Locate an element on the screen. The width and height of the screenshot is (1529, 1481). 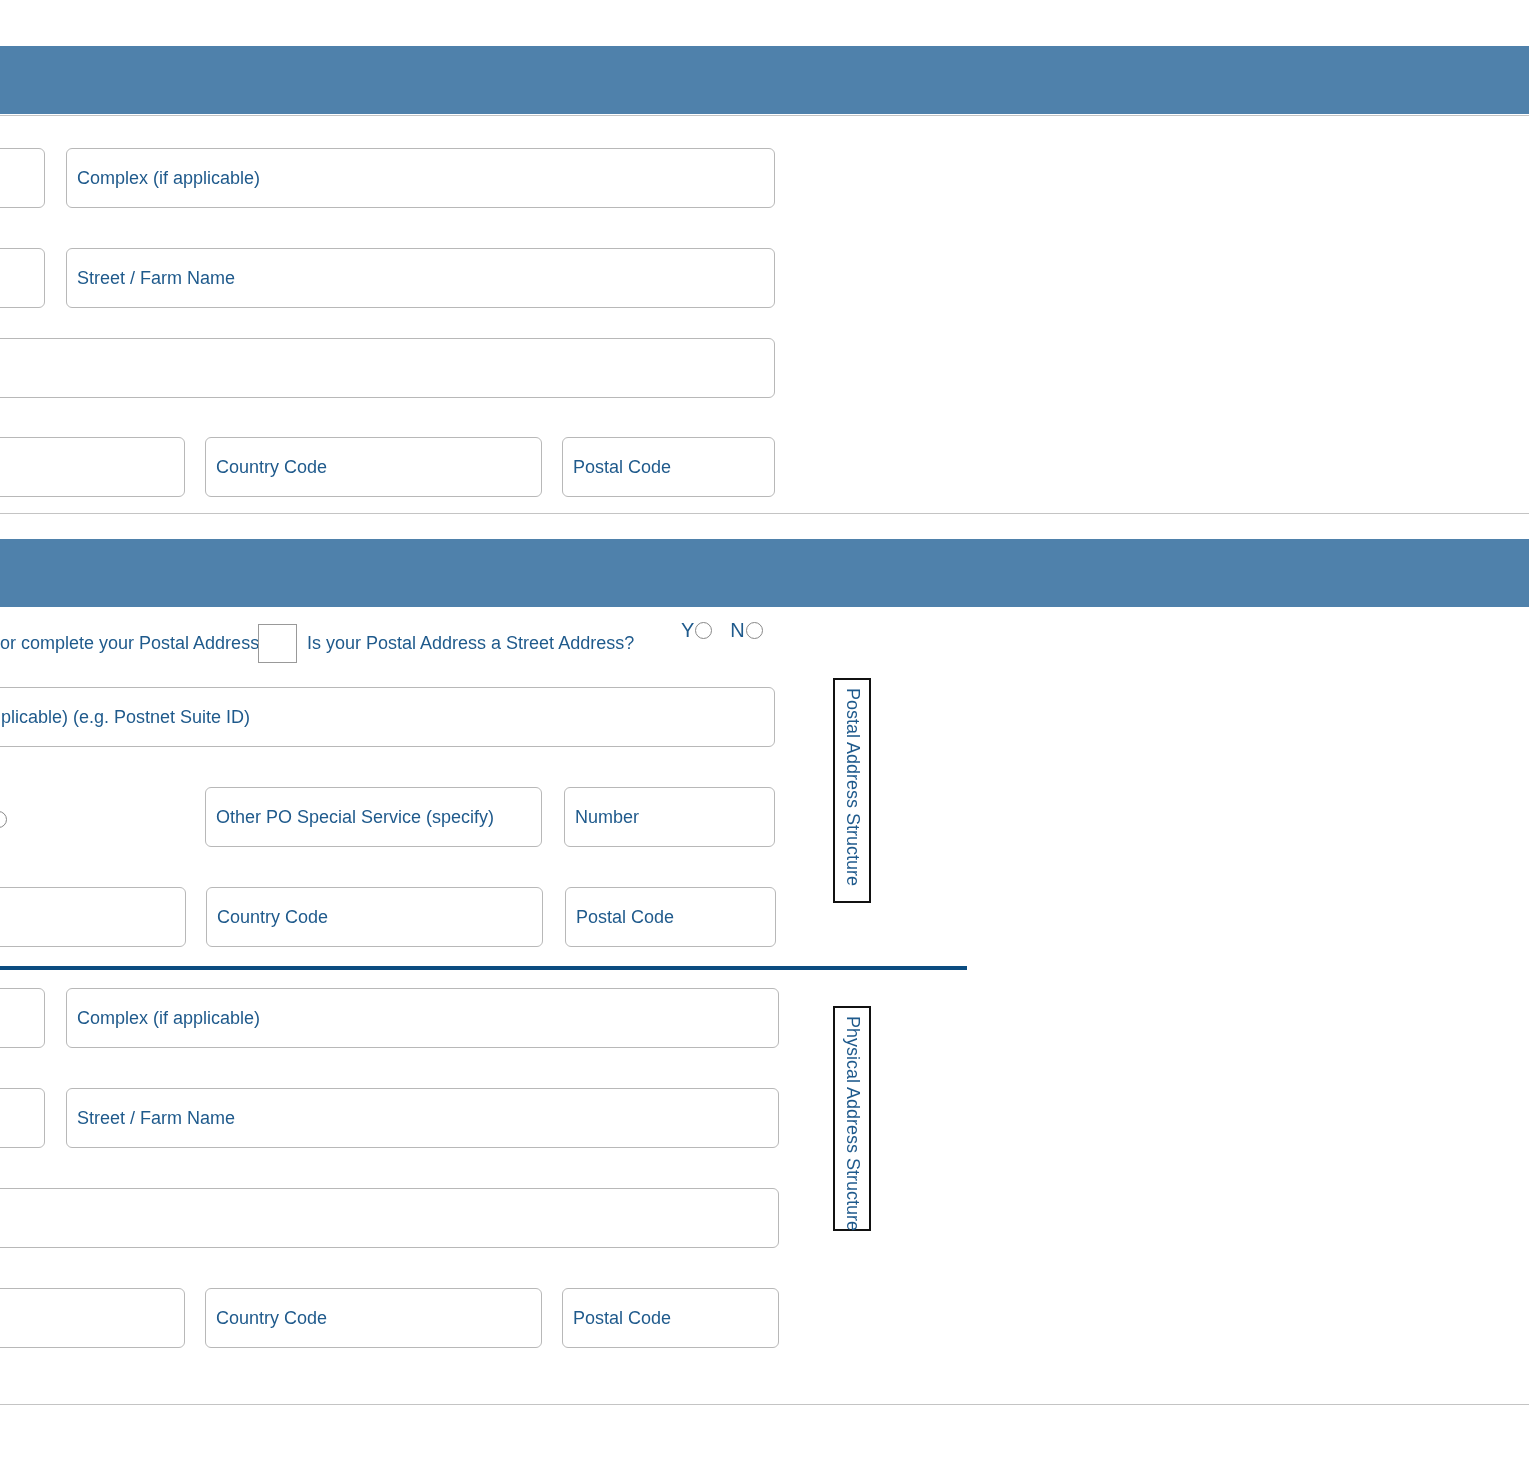
radio-option: Y is located at coordinates (697, 630).